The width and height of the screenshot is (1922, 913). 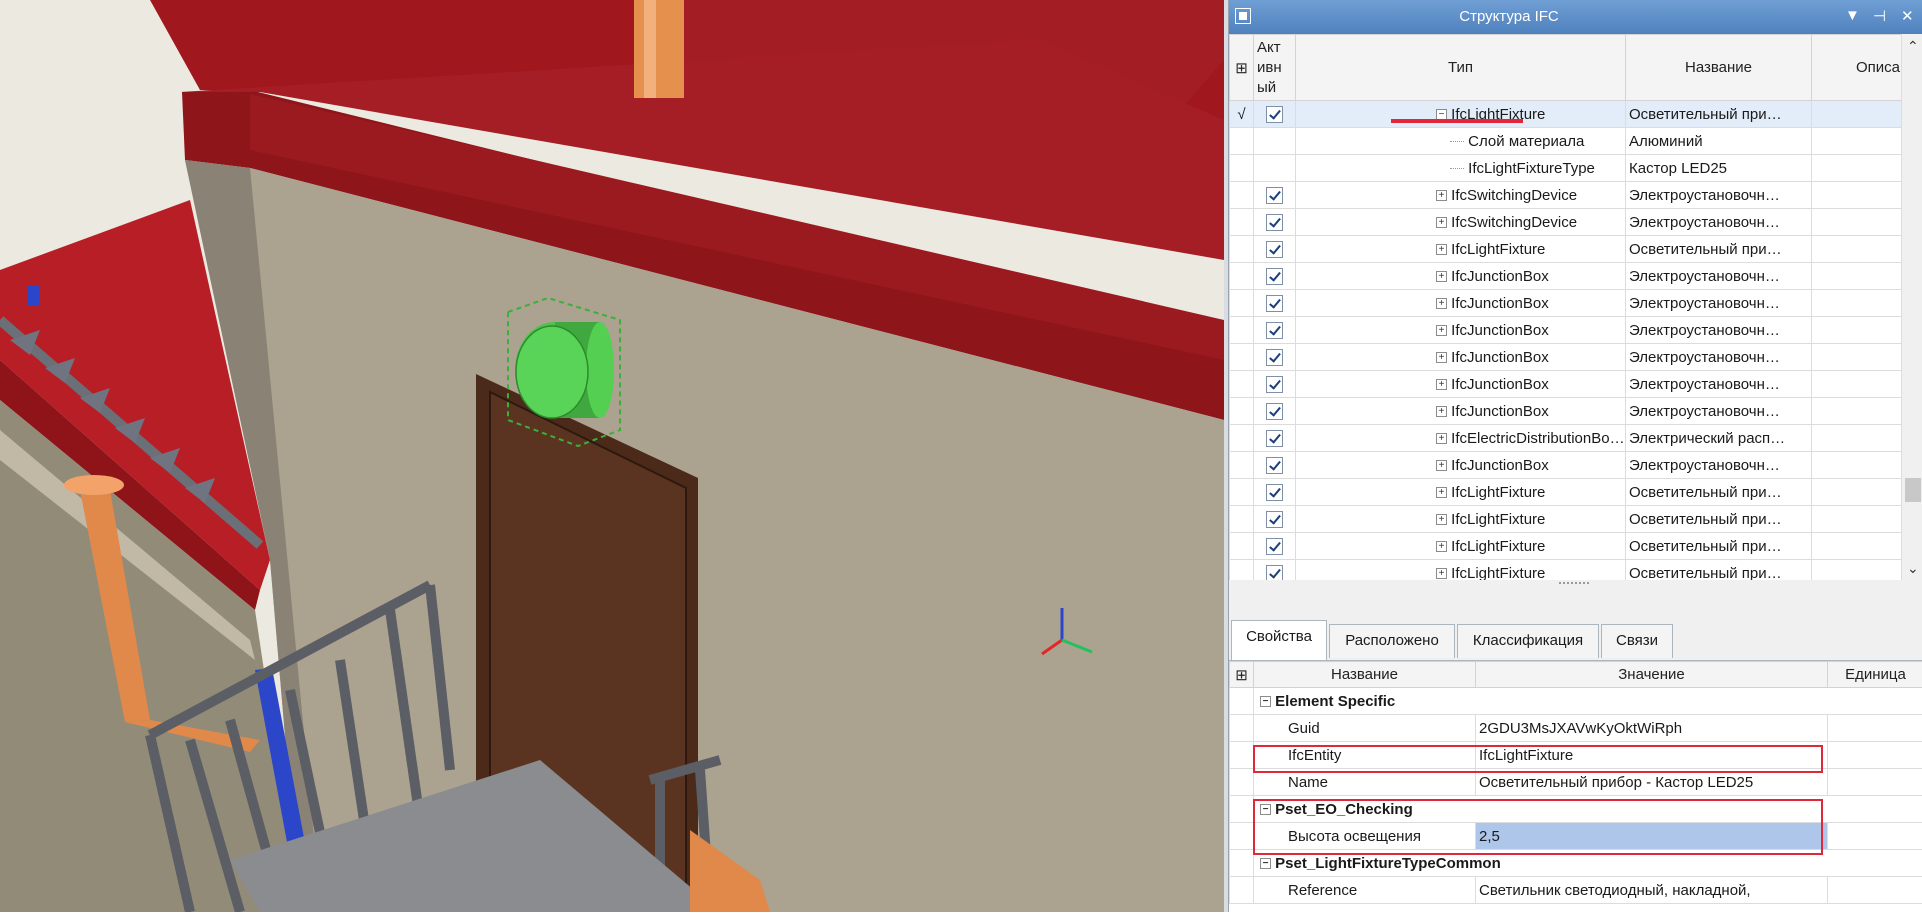 What do you see at coordinates (1575, 599) in the screenshot?
I see `horizontal-splitter` at bounding box center [1575, 599].